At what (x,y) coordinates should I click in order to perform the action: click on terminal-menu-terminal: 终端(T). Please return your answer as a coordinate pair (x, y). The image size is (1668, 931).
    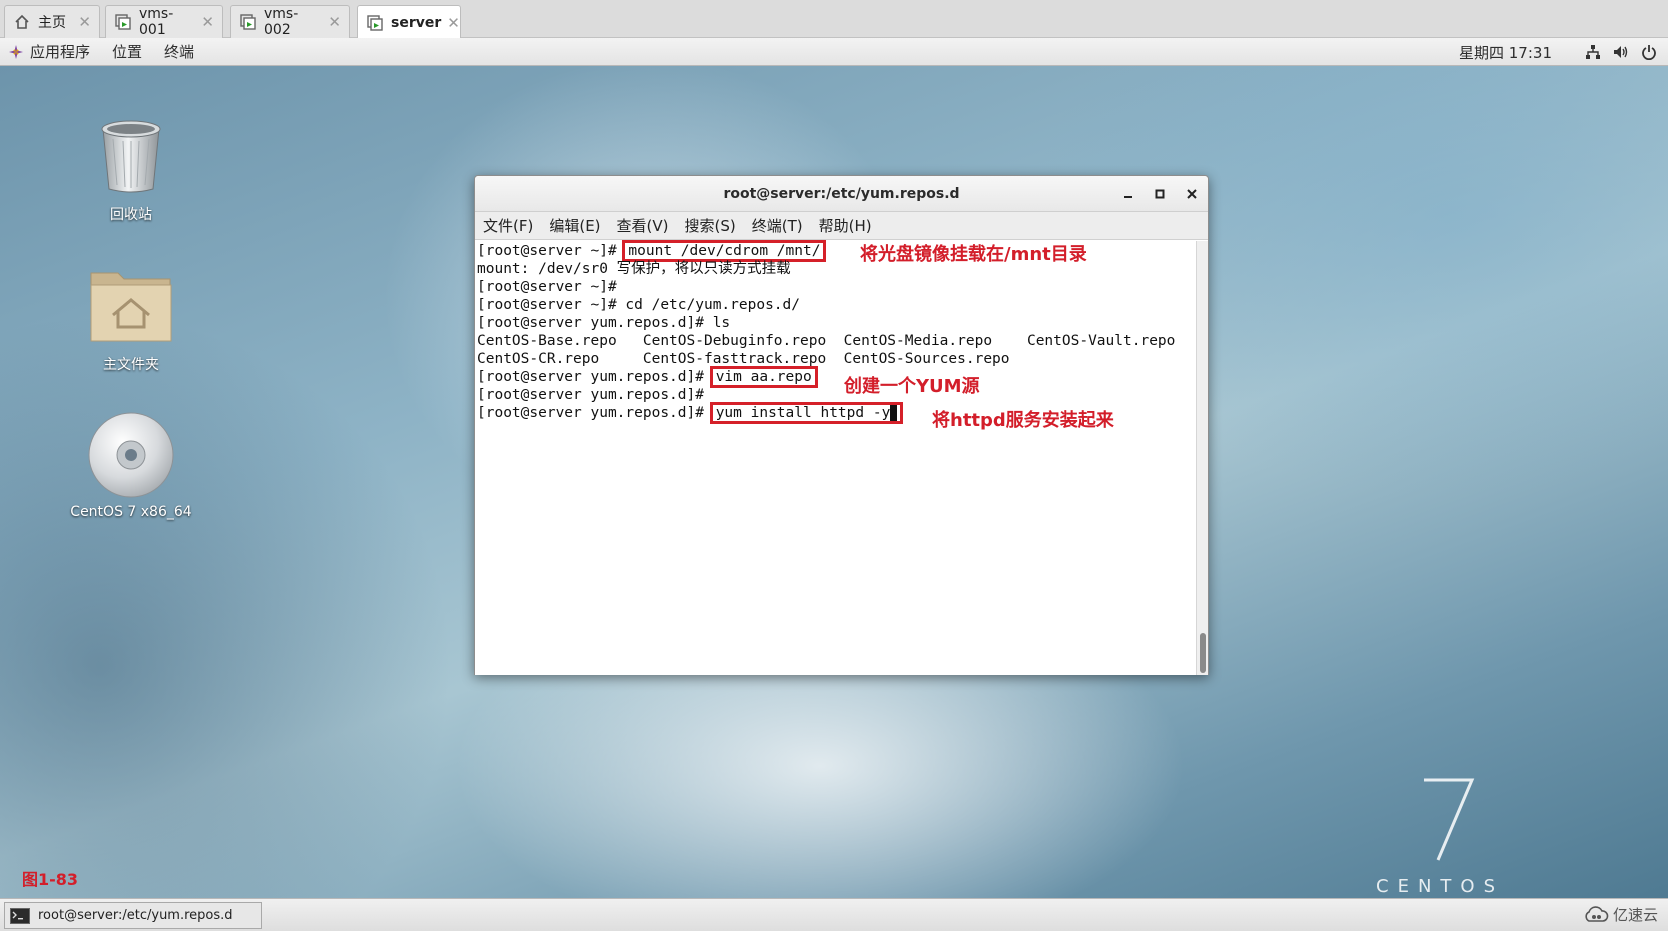
    Looking at the image, I should click on (777, 225).